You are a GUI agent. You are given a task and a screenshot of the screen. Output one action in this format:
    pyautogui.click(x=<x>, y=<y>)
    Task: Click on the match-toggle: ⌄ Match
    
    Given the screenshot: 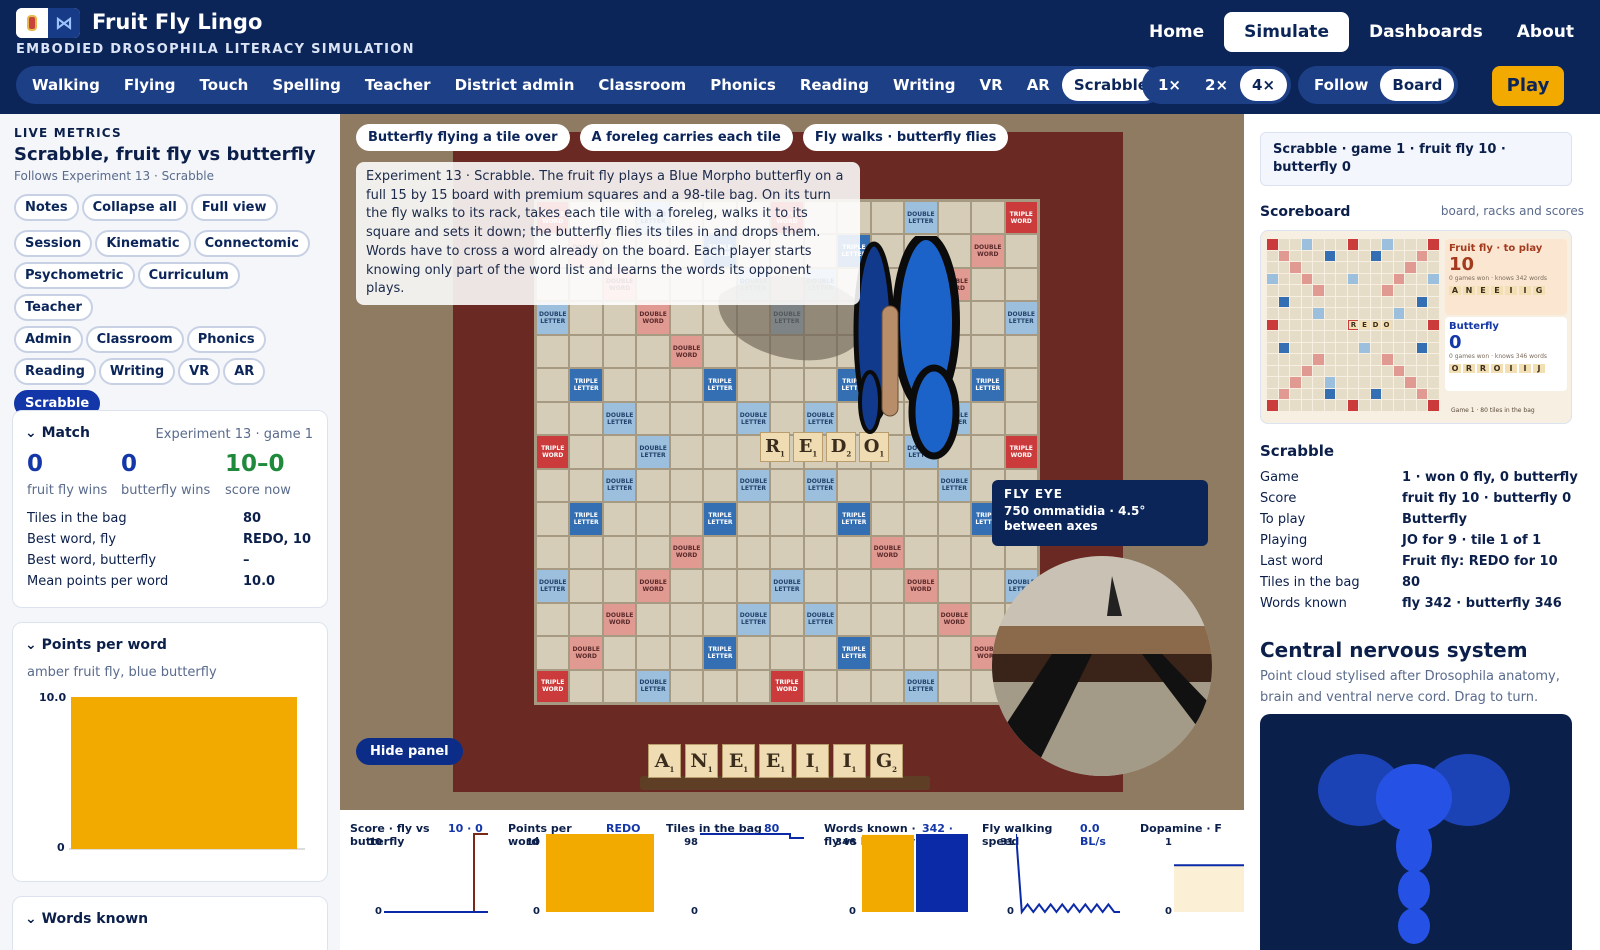 What is the action you would take?
    pyautogui.click(x=57, y=433)
    